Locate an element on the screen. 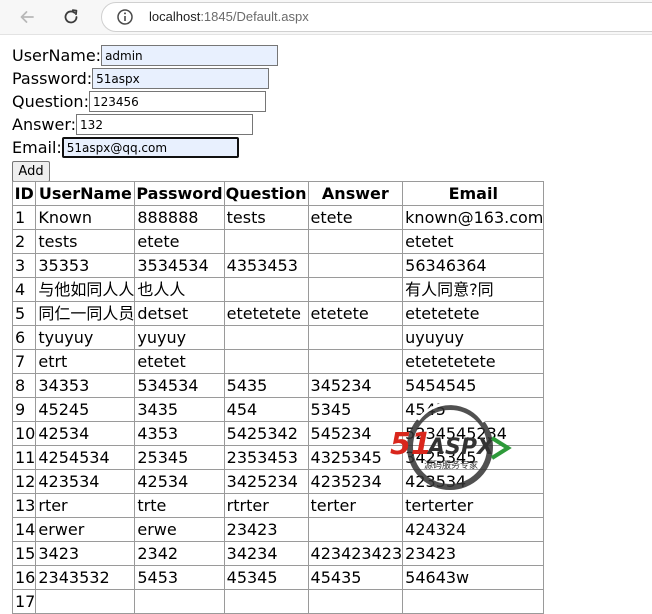  table-row: 16 2343532 5453 45345 45435 54643w is located at coordinates (278, 577).